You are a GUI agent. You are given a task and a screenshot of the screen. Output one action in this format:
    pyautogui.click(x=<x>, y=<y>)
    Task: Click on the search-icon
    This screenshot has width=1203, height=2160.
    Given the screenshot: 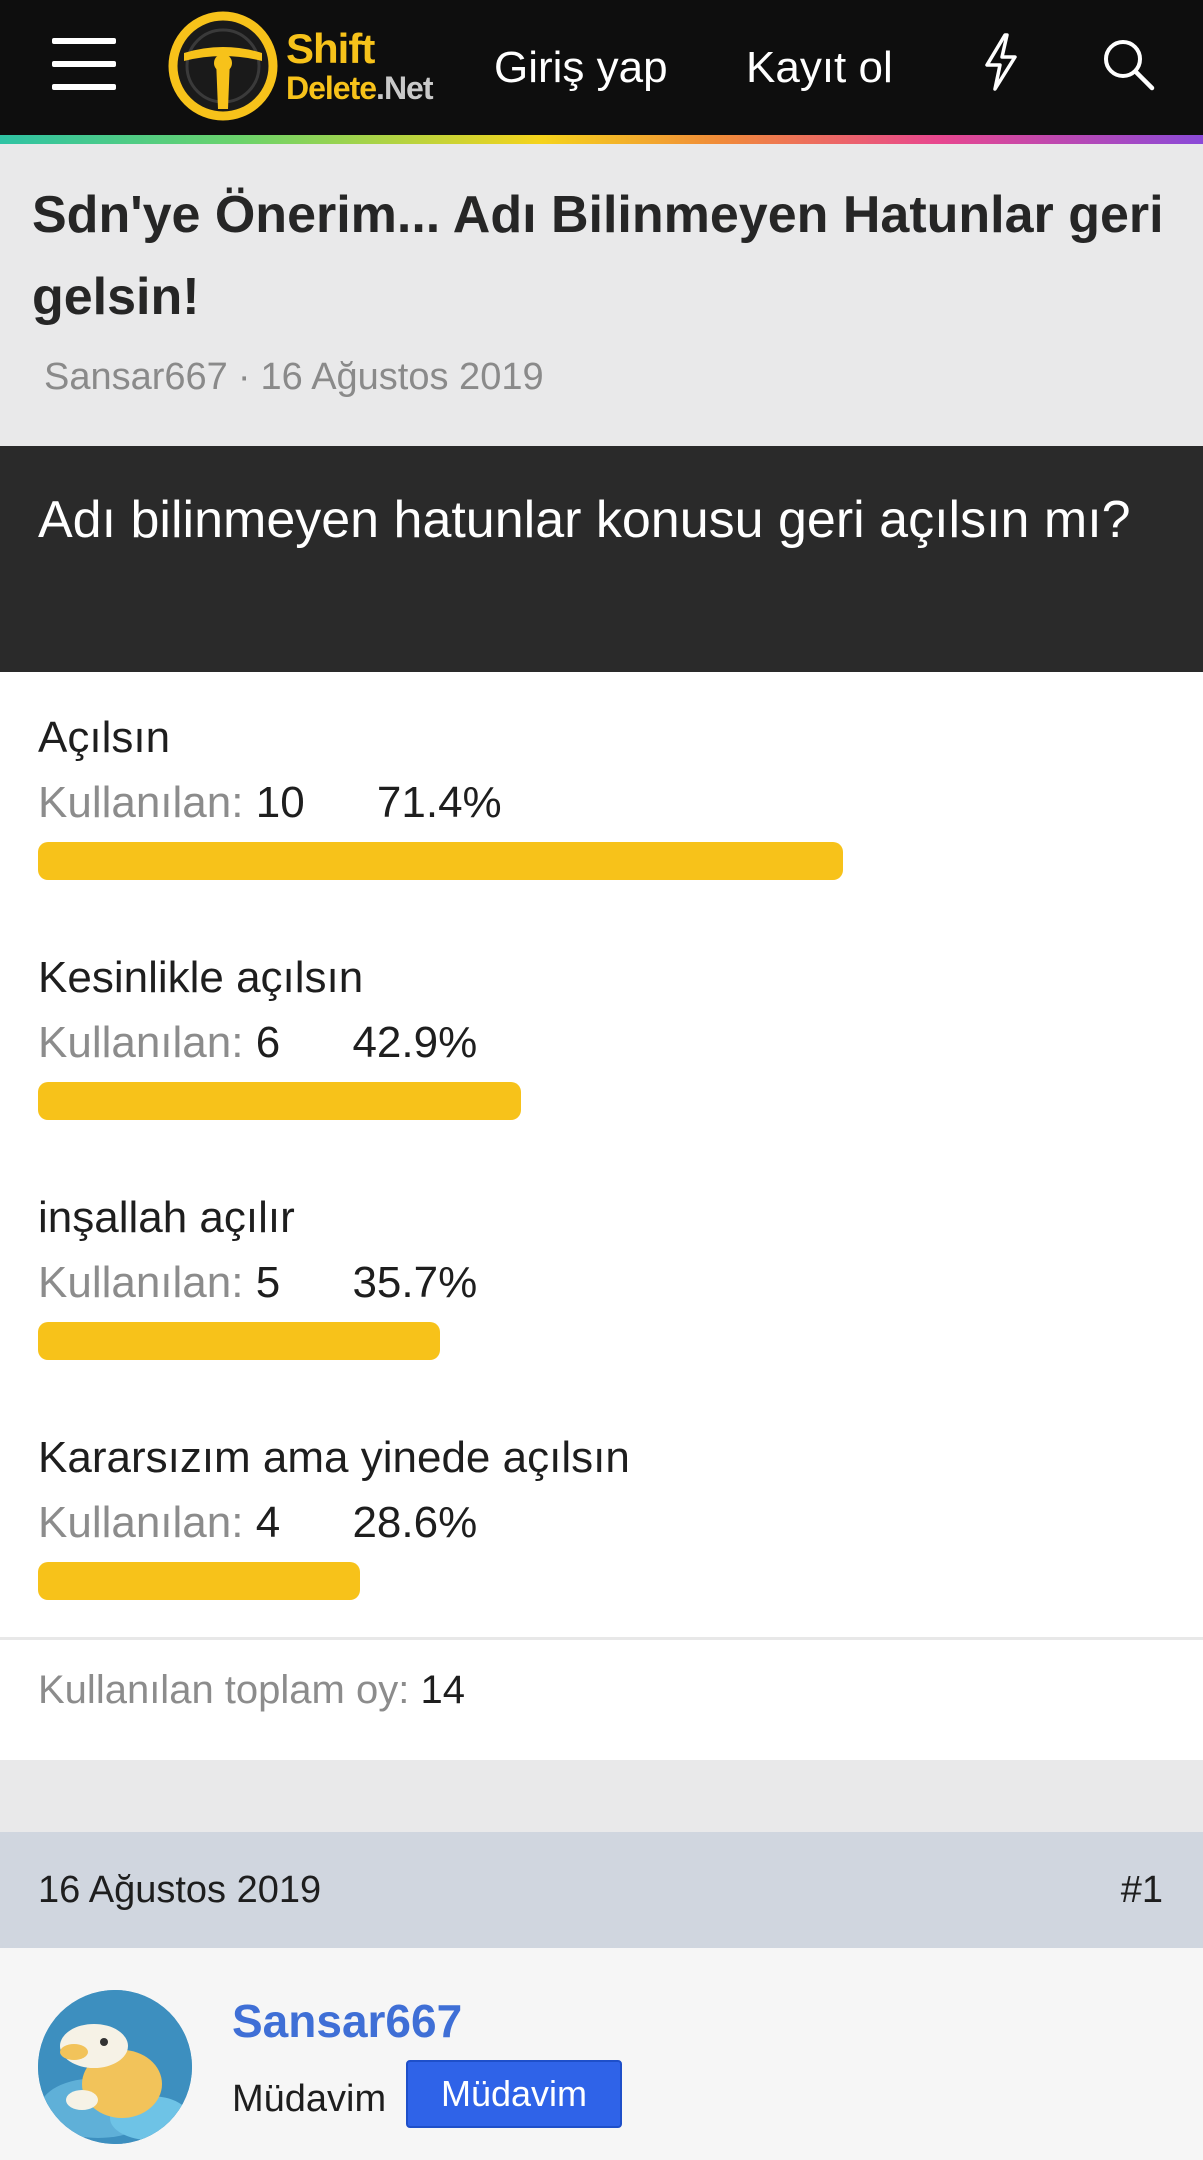 What is the action you would take?
    pyautogui.click(x=1128, y=64)
    